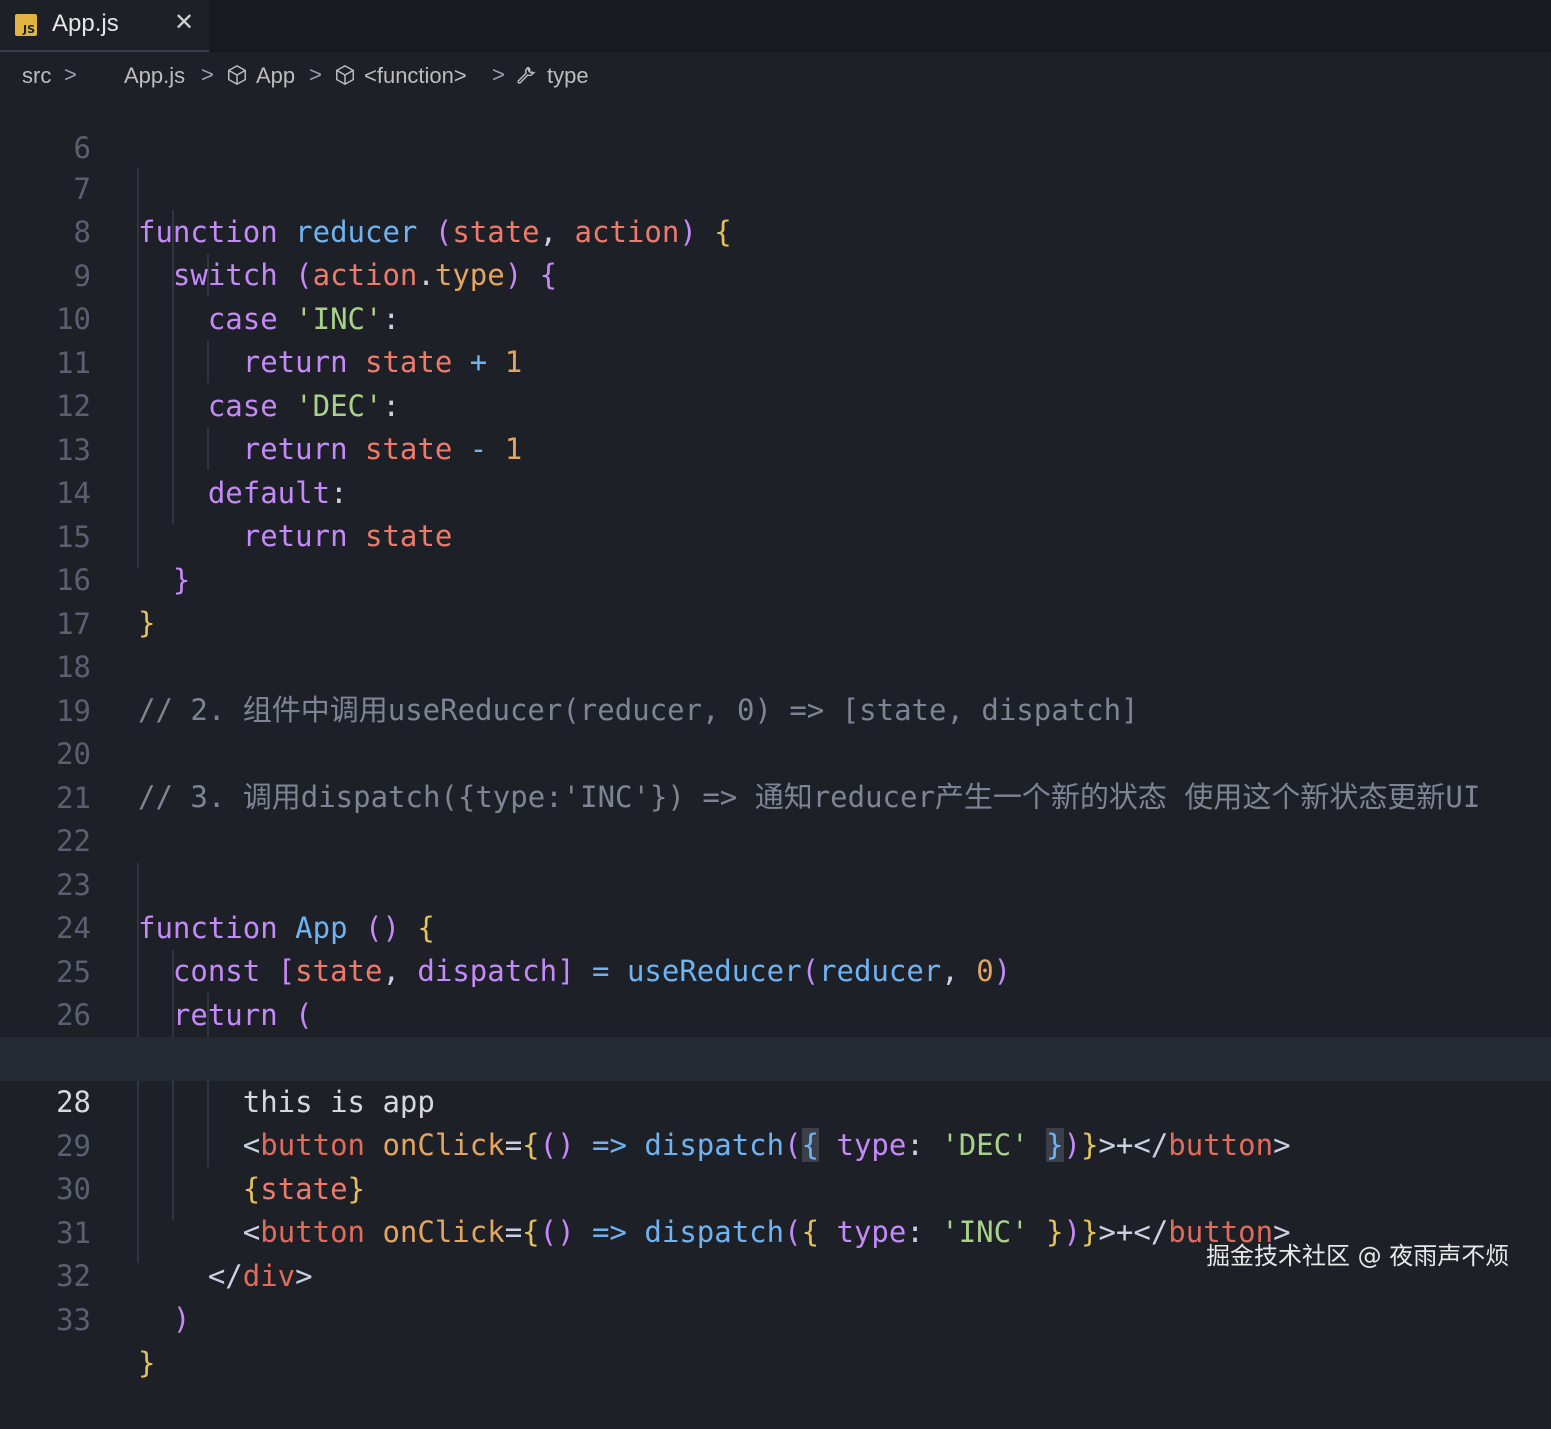  What do you see at coordinates (775, 600) in the screenshot?
I see `code-line-17: 17` at bounding box center [775, 600].